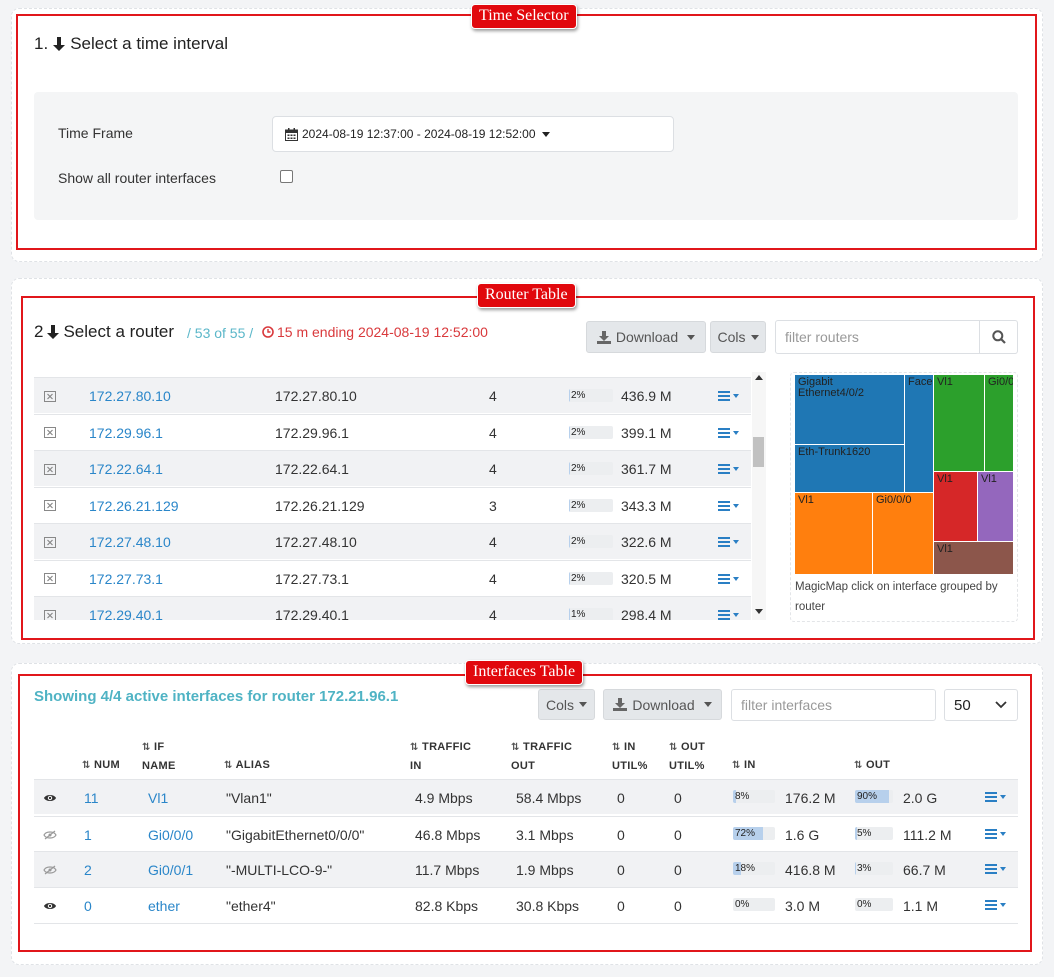  Describe the element at coordinates (88, 834) in the screenshot. I see `interface-num-link: 1` at that location.